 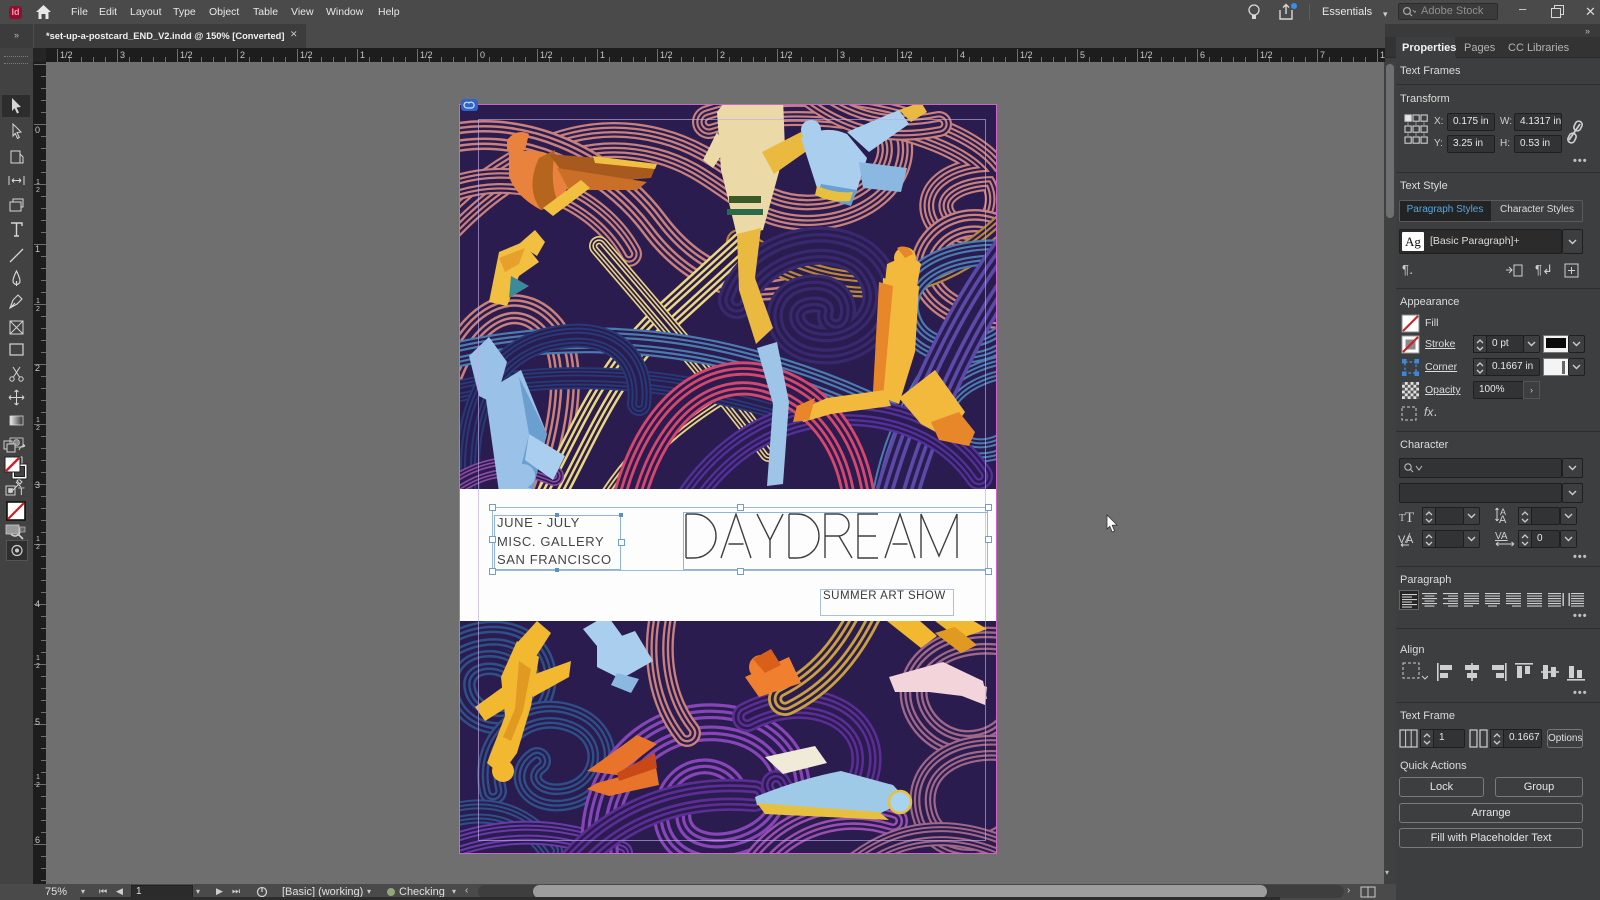 What do you see at coordinates (1322, 55) in the screenshot?
I see `svg-text: 7` at bounding box center [1322, 55].